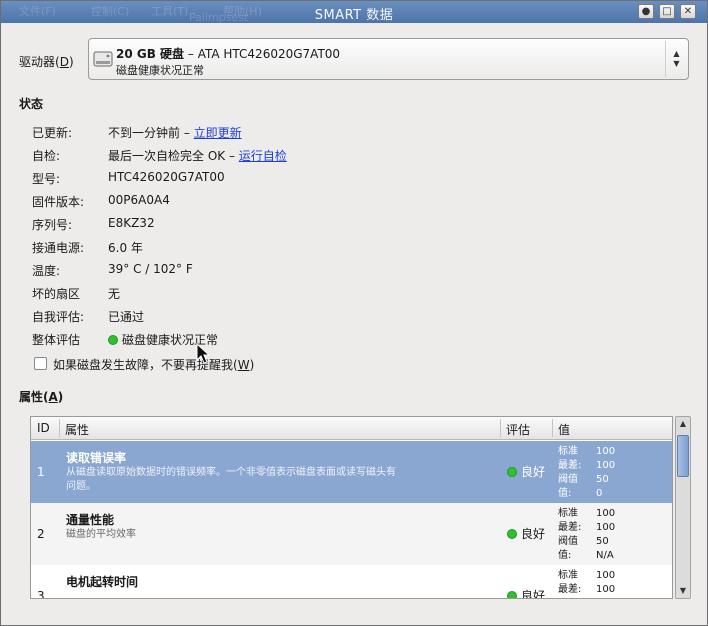 The width and height of the screenshot is (708, 626). What do you see at coordinates (228, 54) in the screenshot?
I see `drive-name: 20 GB 硬盘 – ATA HTC426020G7AT00` at bounding box center [228, 54].